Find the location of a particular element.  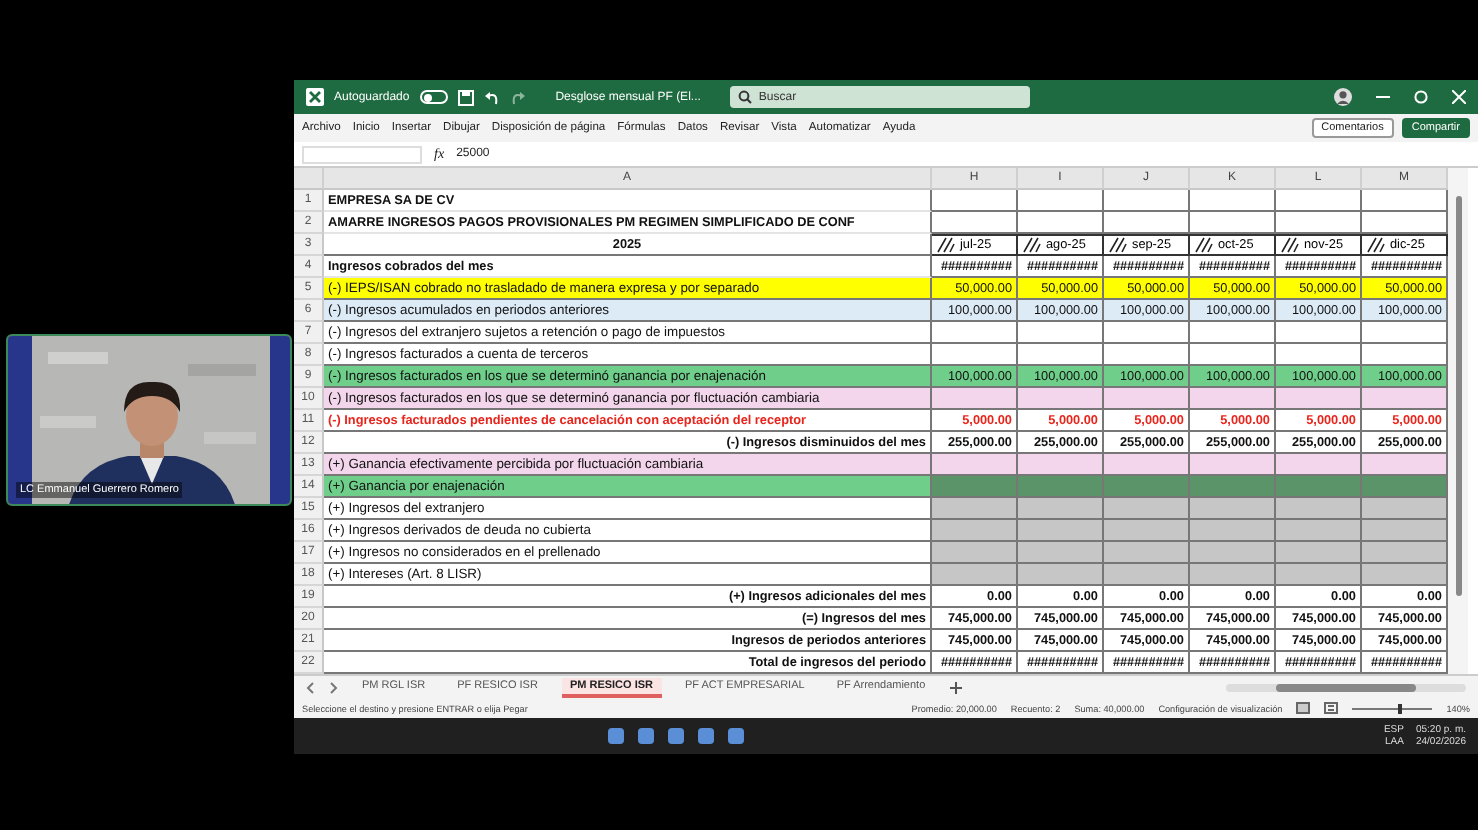

redo-icon is located at coordinates (517, 97).